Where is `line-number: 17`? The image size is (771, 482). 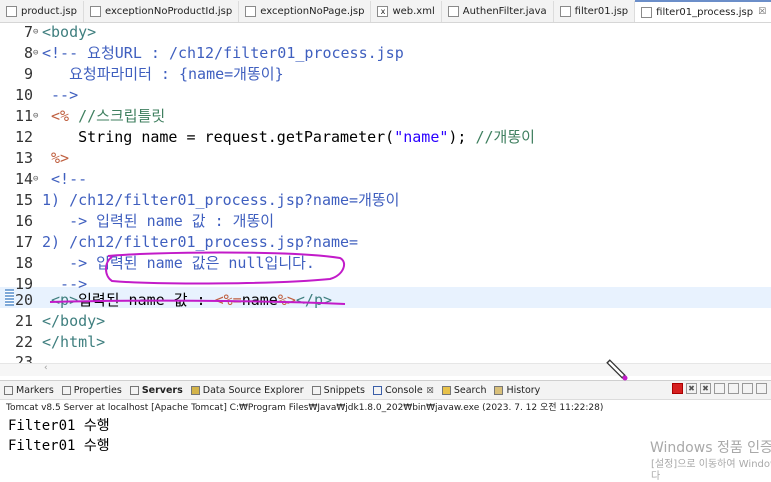 line-number: 17 is located at coordinates (23, 242).